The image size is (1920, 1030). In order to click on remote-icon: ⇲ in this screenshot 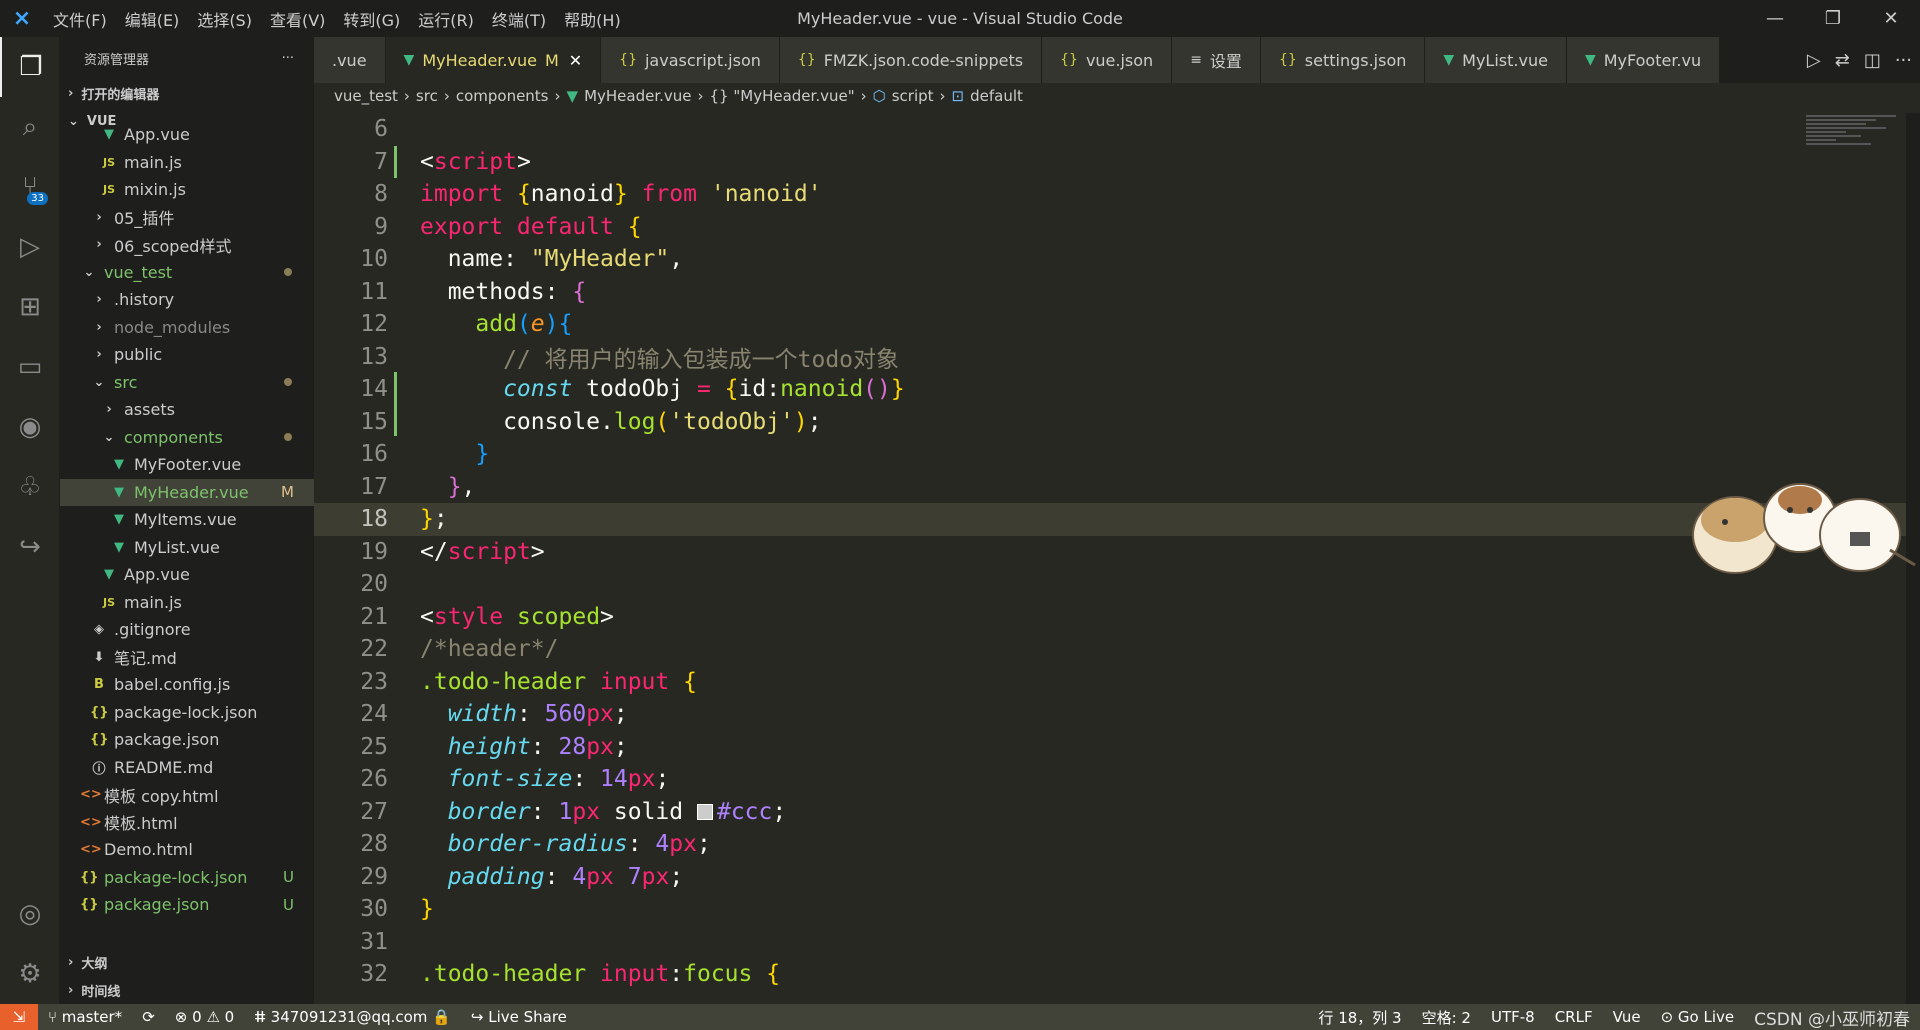, I will do `click(19, 1017)`.